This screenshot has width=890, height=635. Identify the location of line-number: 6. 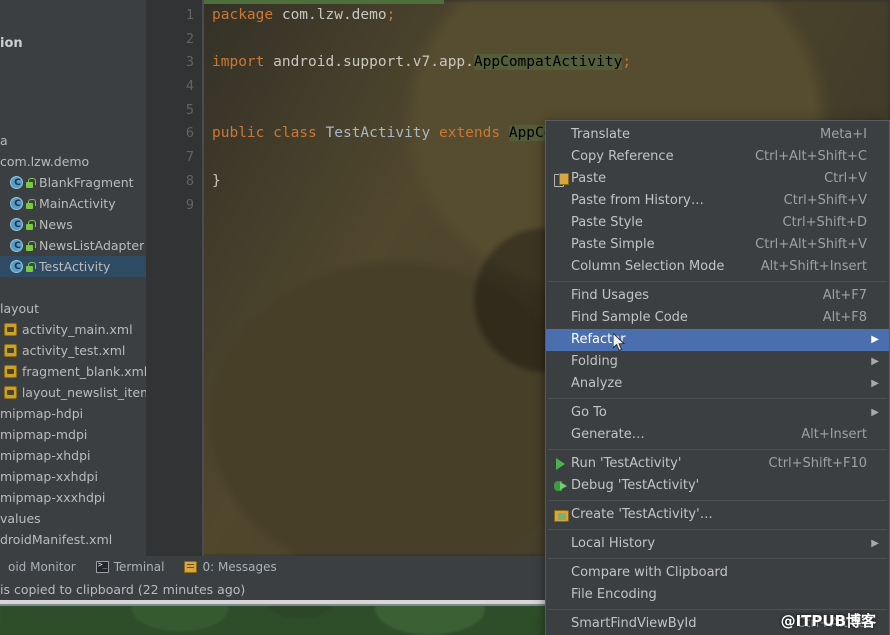
(189, 133).